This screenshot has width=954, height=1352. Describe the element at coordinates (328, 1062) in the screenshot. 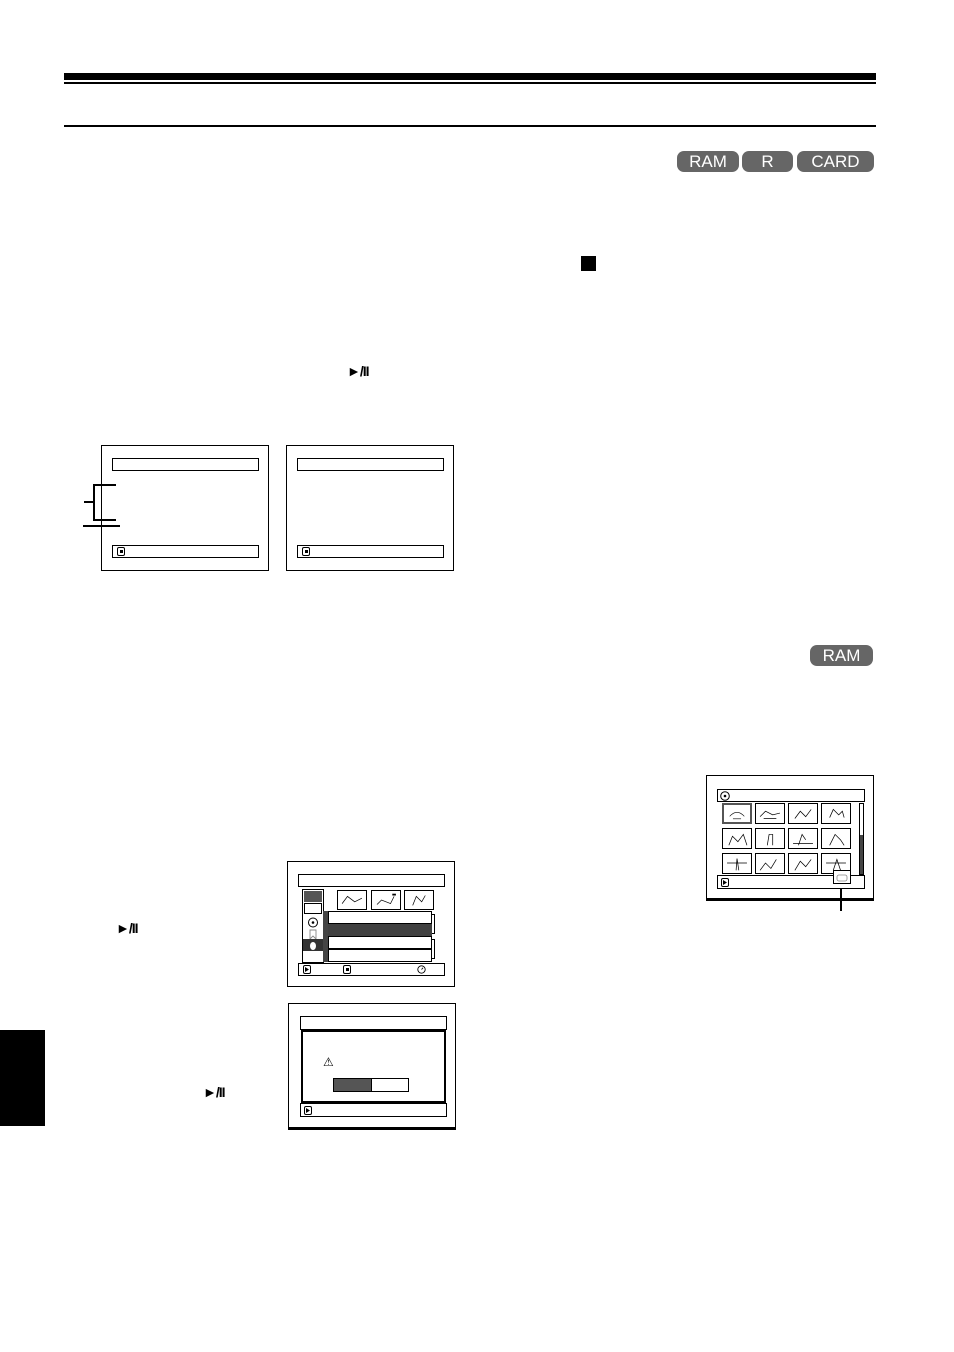

I see `warning-icon: ⚠` at that location.